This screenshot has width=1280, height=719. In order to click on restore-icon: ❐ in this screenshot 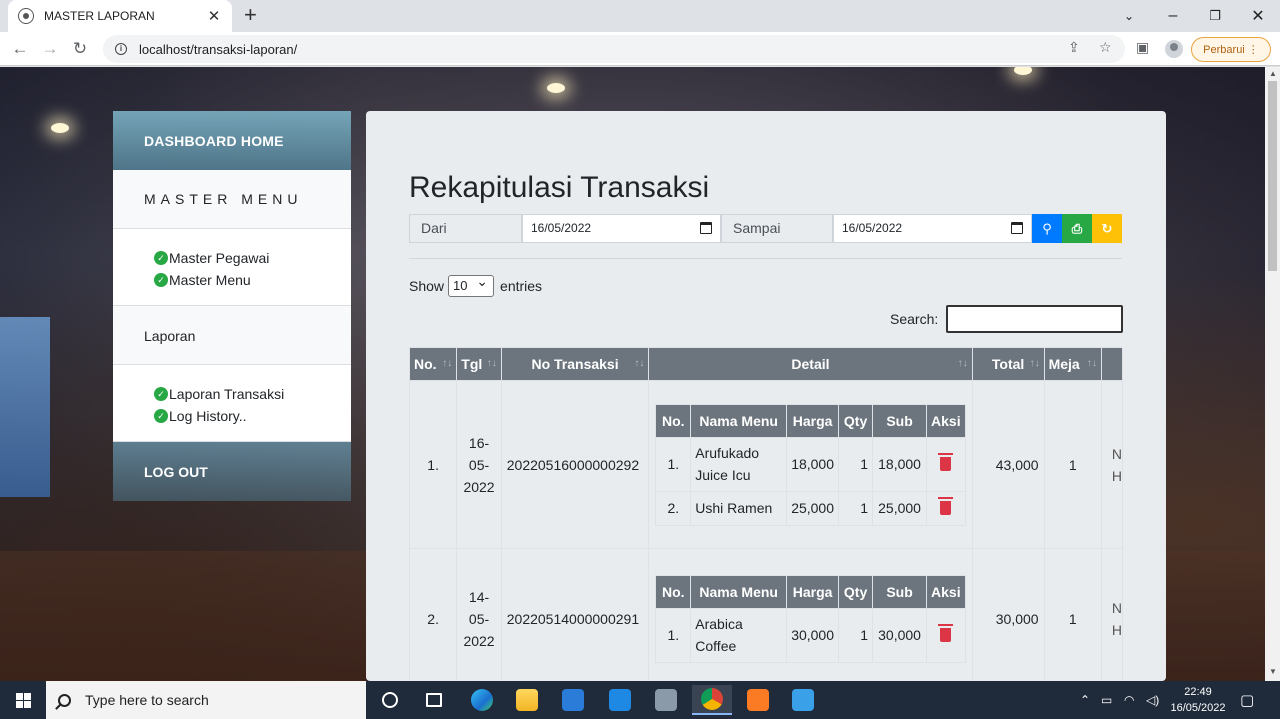, I will do `click(1215, 16)`.